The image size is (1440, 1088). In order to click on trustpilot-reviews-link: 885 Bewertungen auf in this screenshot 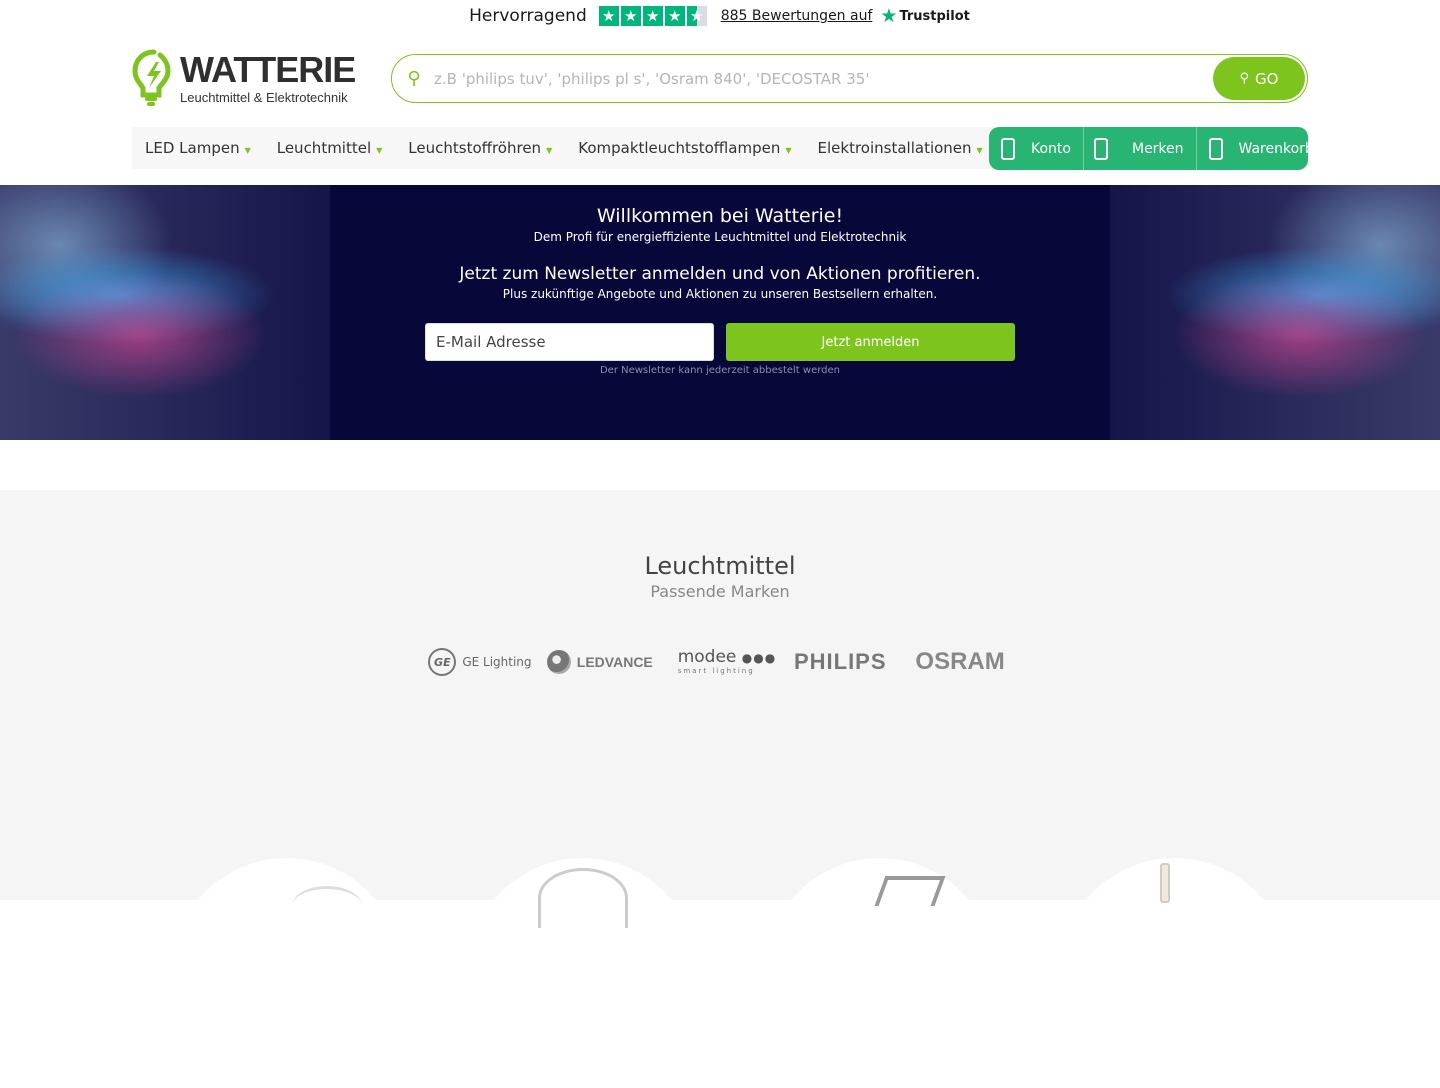, I will do `click(797, 16)`.